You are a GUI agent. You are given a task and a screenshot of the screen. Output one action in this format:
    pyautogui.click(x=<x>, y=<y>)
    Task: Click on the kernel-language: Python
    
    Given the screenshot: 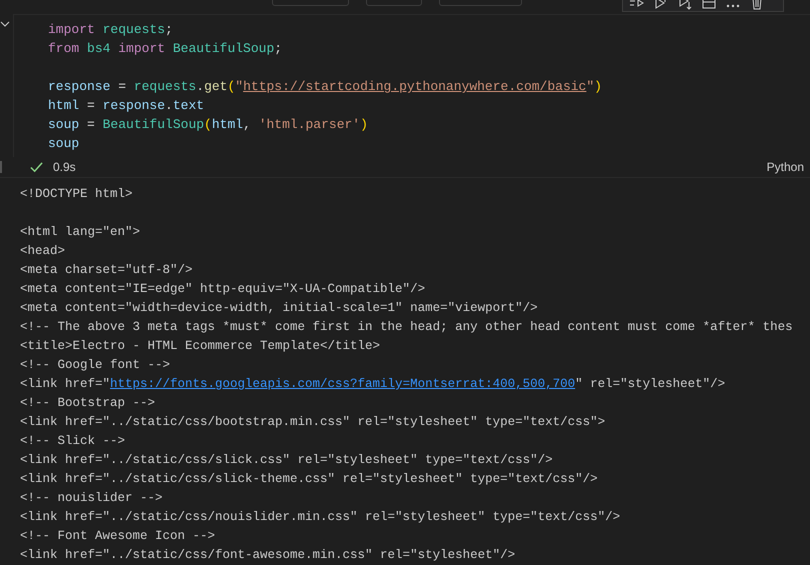 What is the action you would take?
    pyautogui.click(x=785, y=167)
    